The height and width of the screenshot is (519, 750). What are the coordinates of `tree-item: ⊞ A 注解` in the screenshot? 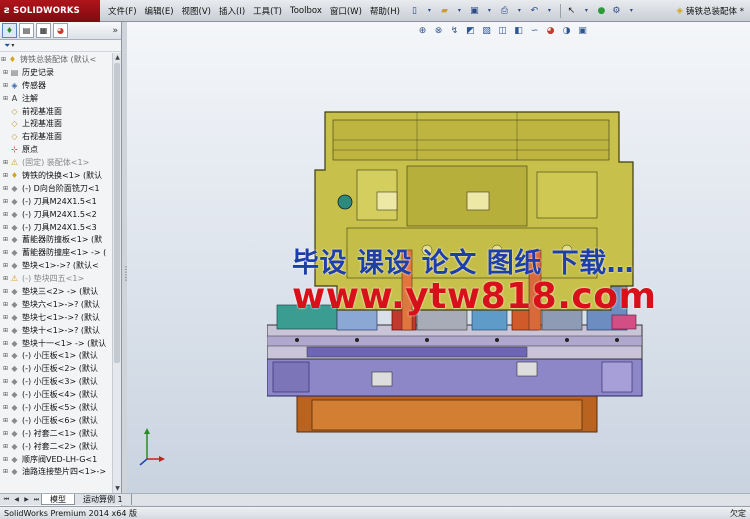 It's located at (56, 98).